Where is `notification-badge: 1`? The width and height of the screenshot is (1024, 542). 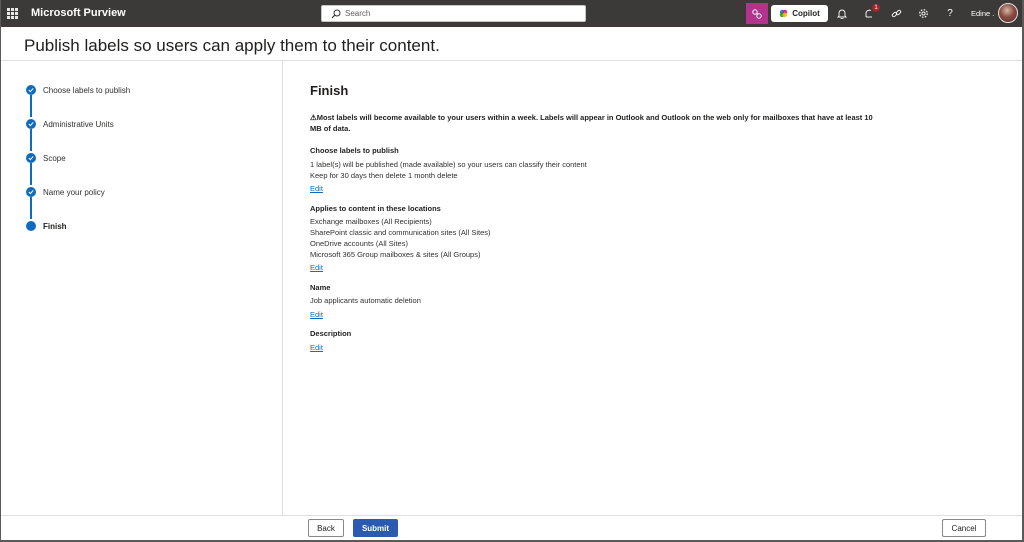
notification-badge: 1 is located at coordinates (876, 8).